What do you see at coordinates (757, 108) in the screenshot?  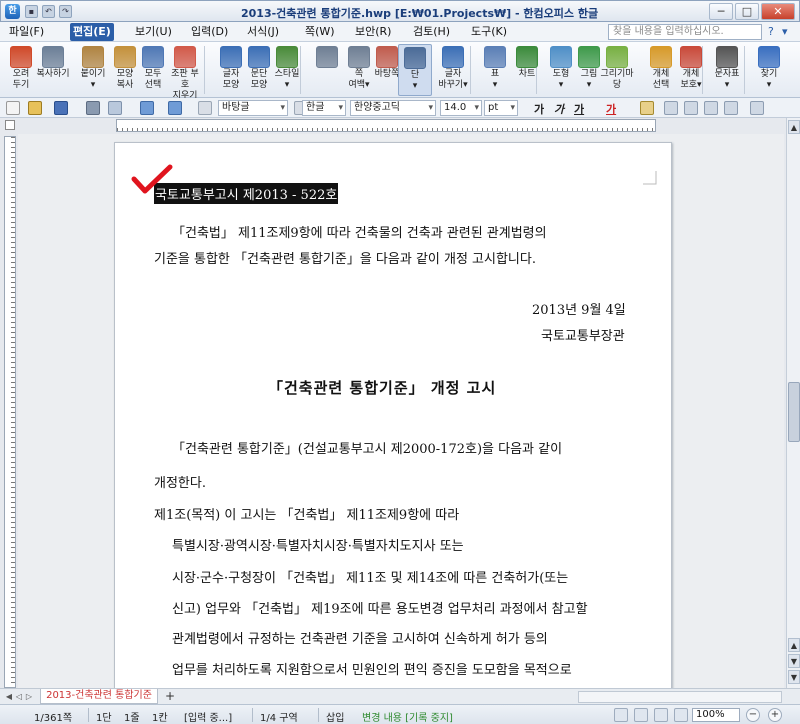 I see `line-spacing-icon` at bounding box center [757, 108].